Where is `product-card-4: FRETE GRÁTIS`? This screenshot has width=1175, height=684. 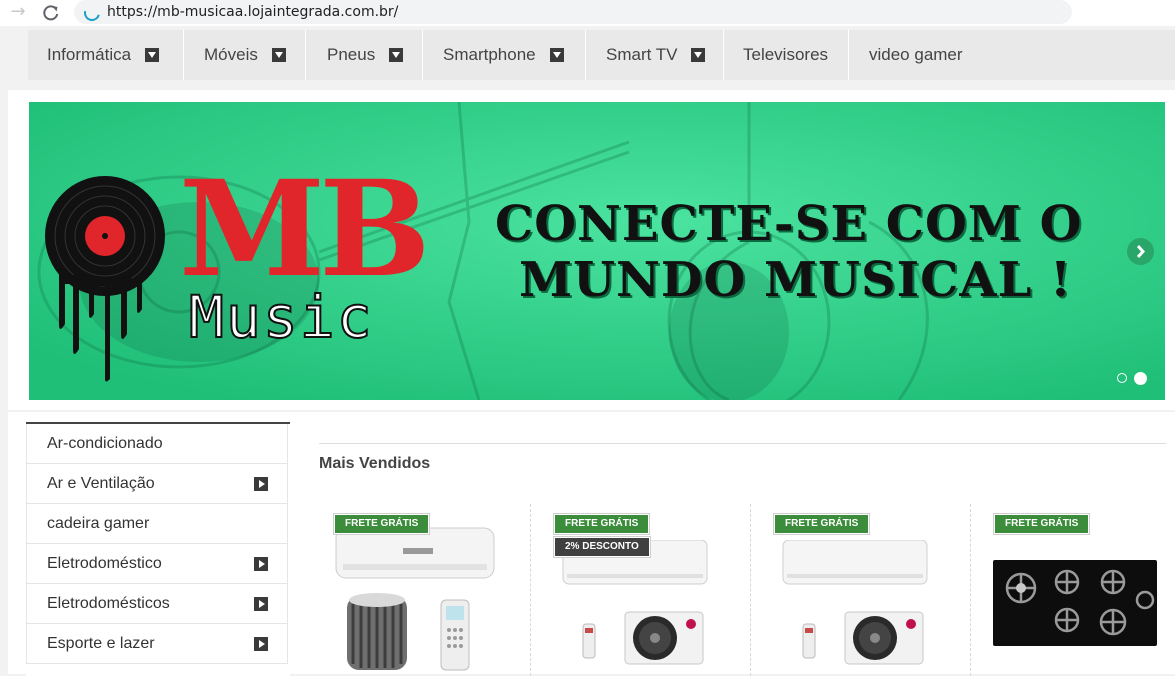
product-card-4: FRETE GRÁTIS is located at coordinates (1073, 590).